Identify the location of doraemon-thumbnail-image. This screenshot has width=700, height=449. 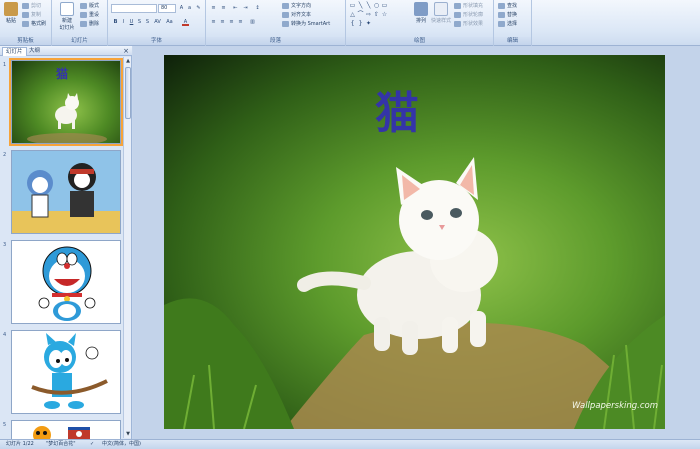
(67, 283).